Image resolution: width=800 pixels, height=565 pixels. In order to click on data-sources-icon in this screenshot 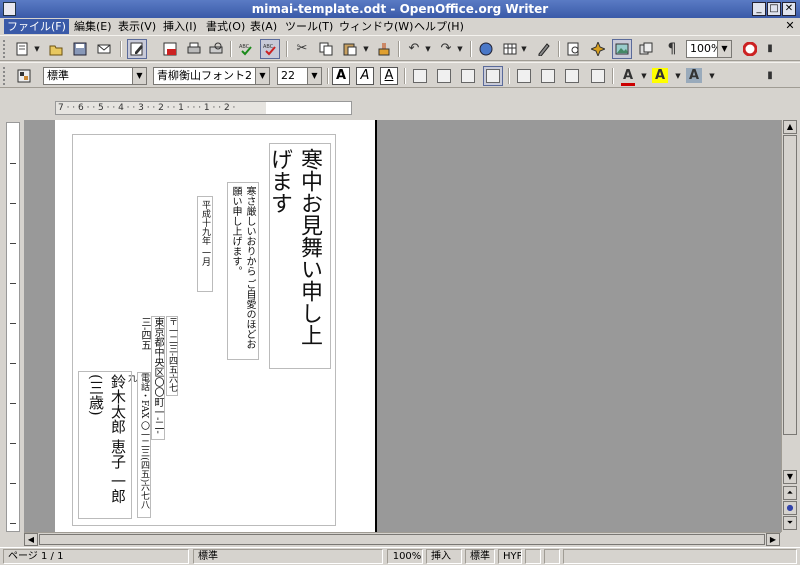, I will do `click(646, 49)`.